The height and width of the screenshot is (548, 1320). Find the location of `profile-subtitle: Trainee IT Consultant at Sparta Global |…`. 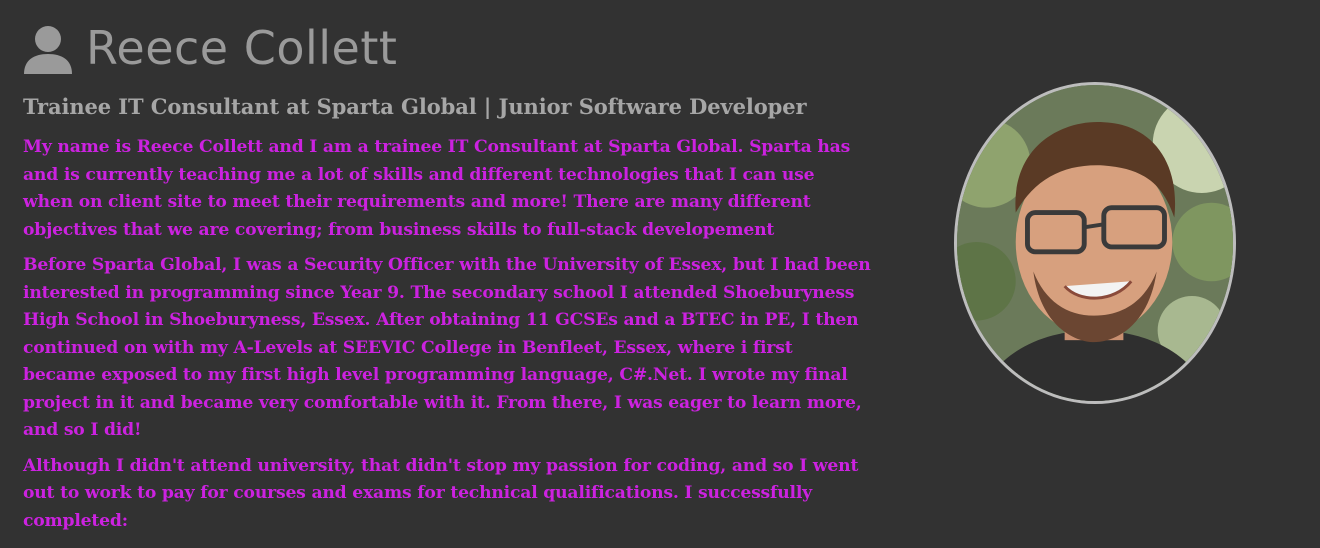

profile-subtitle: Trainee IT Consultant at Sparta Global |… is located at coordinates (415, 106).